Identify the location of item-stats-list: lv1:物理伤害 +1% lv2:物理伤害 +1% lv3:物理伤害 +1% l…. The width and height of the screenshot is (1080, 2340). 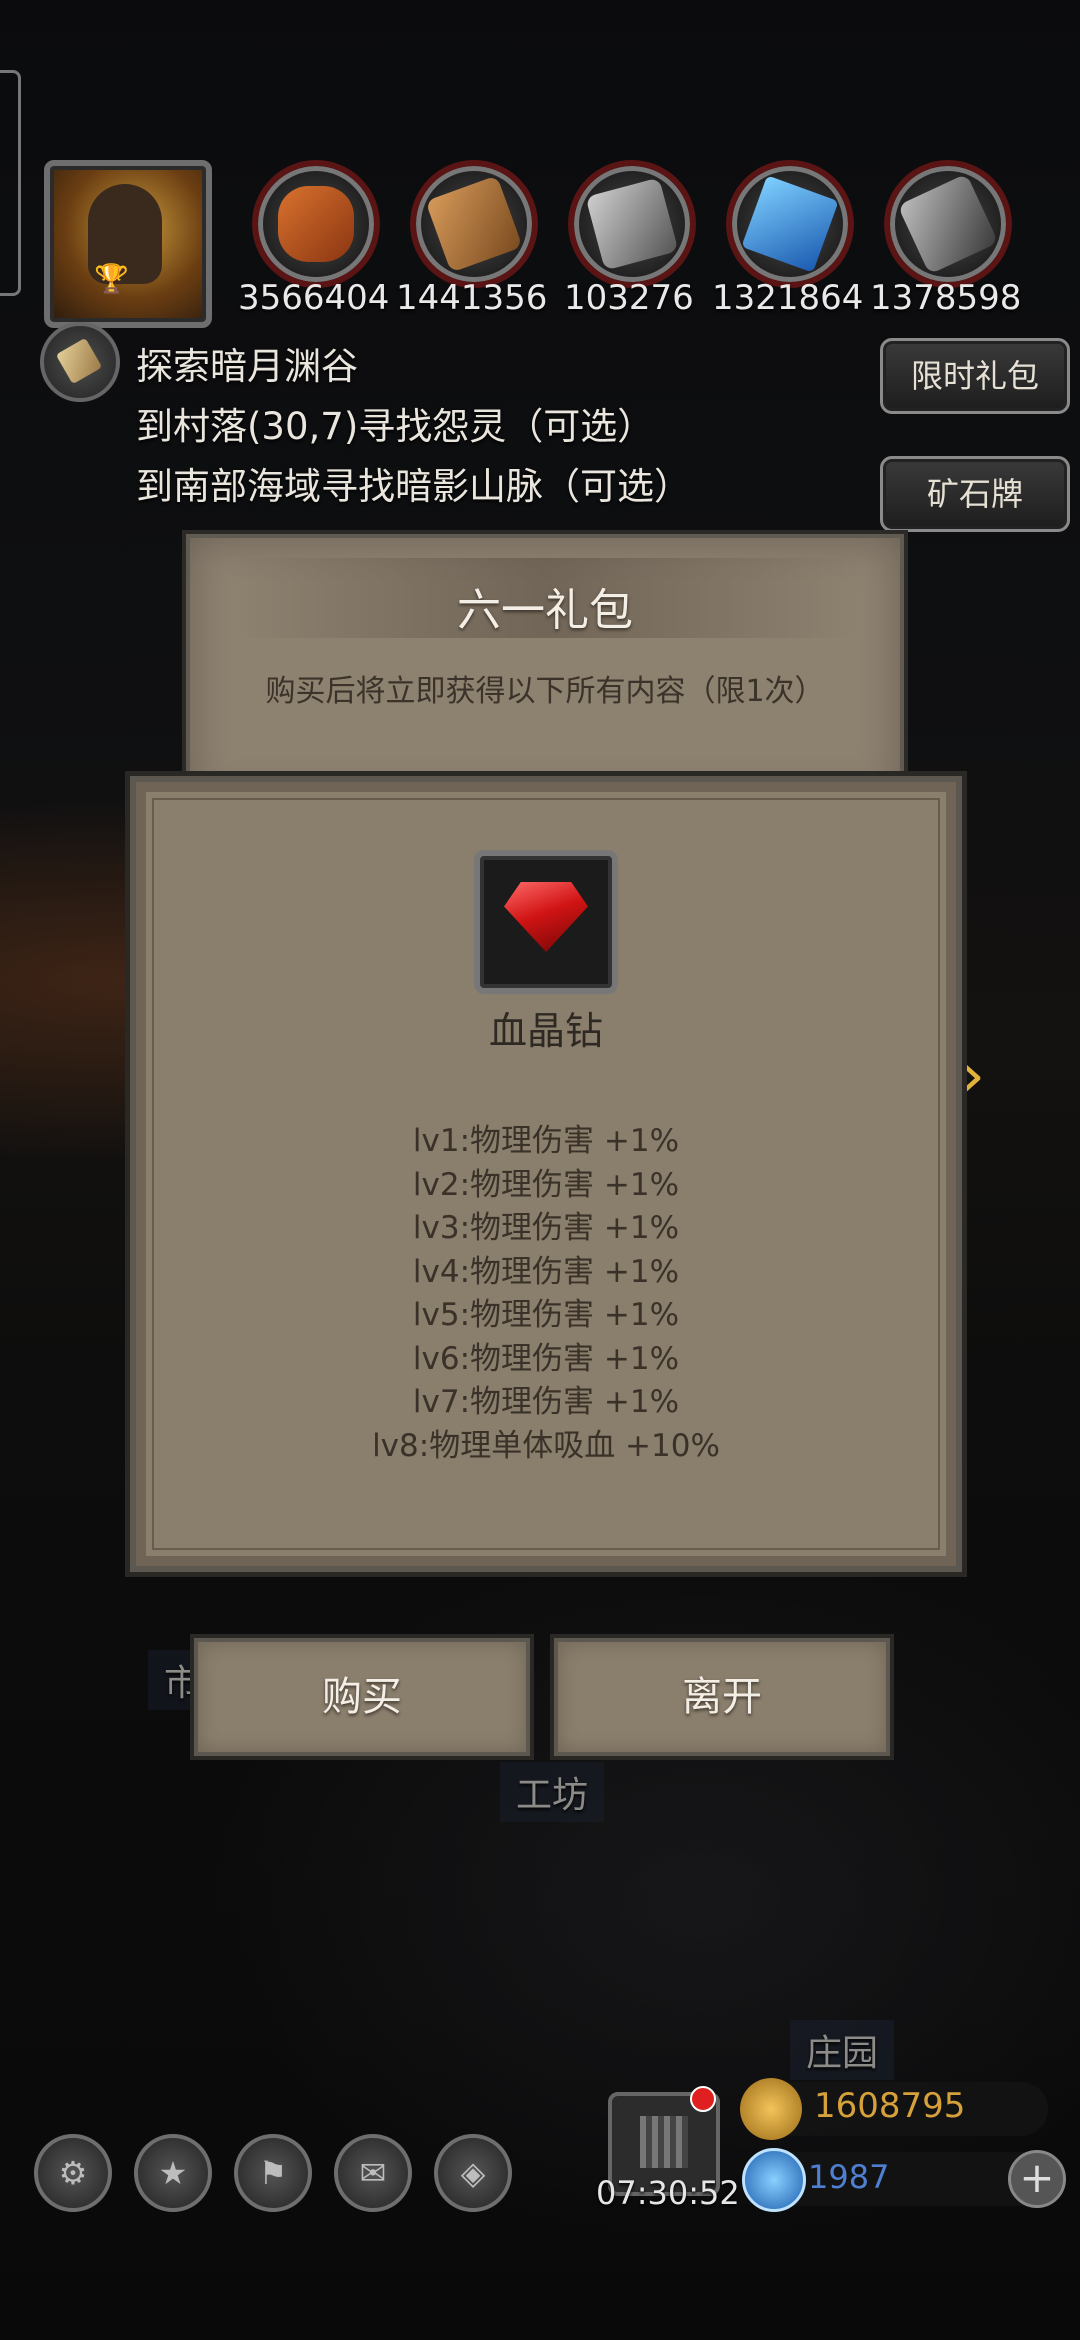
(546, 1294).